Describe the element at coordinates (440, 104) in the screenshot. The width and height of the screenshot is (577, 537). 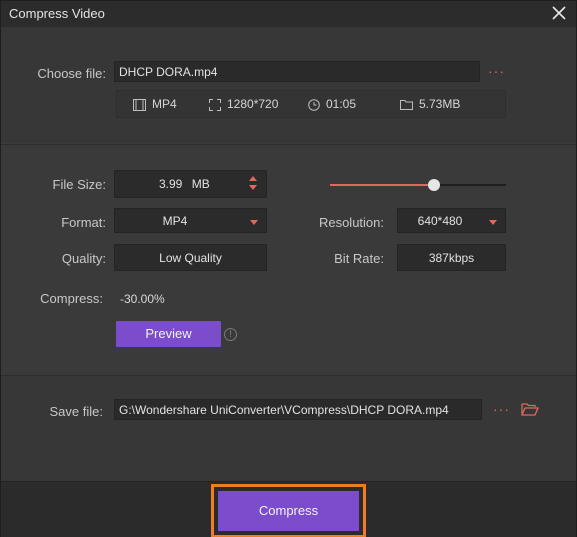
I see `file-size-original-value: 5.73MB` at that location.